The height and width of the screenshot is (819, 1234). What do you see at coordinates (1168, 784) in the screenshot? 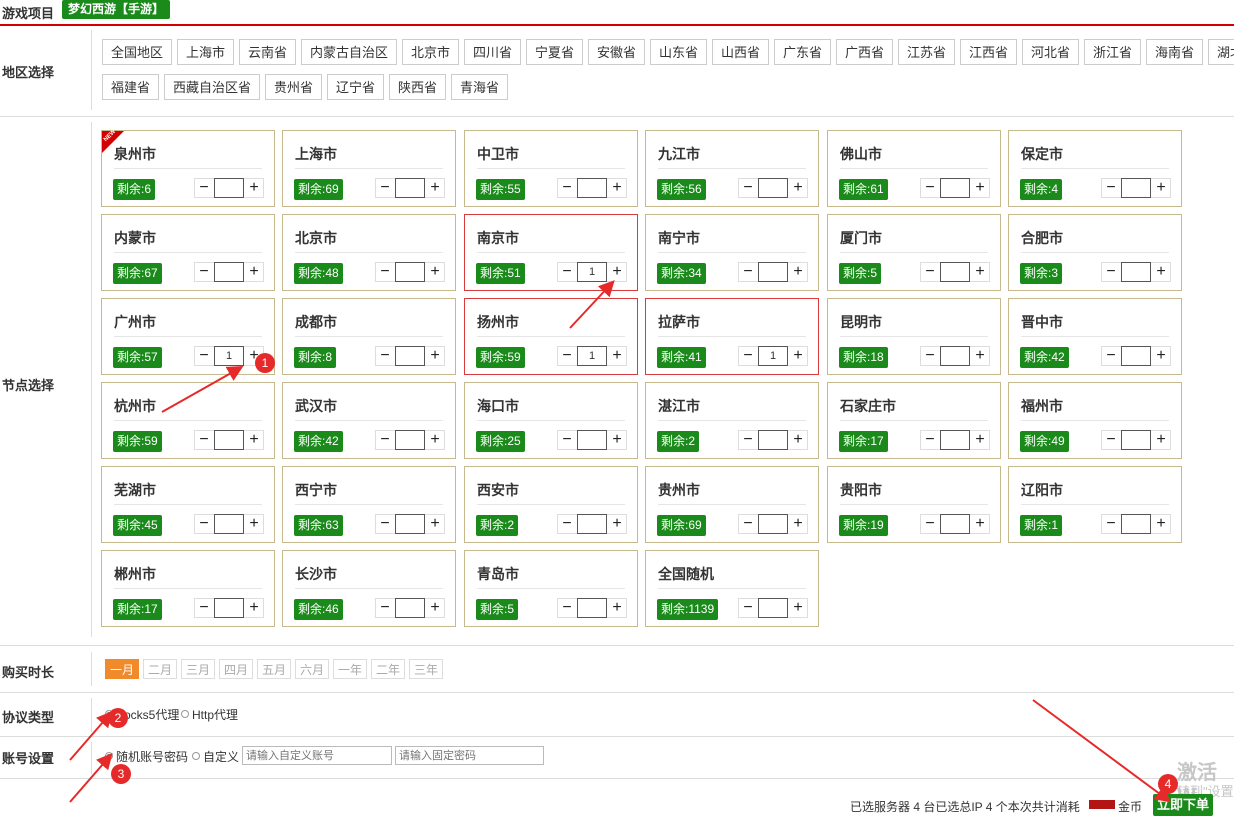
I see `annotation-badge-4: 4` at bounding box center [1168, 784].